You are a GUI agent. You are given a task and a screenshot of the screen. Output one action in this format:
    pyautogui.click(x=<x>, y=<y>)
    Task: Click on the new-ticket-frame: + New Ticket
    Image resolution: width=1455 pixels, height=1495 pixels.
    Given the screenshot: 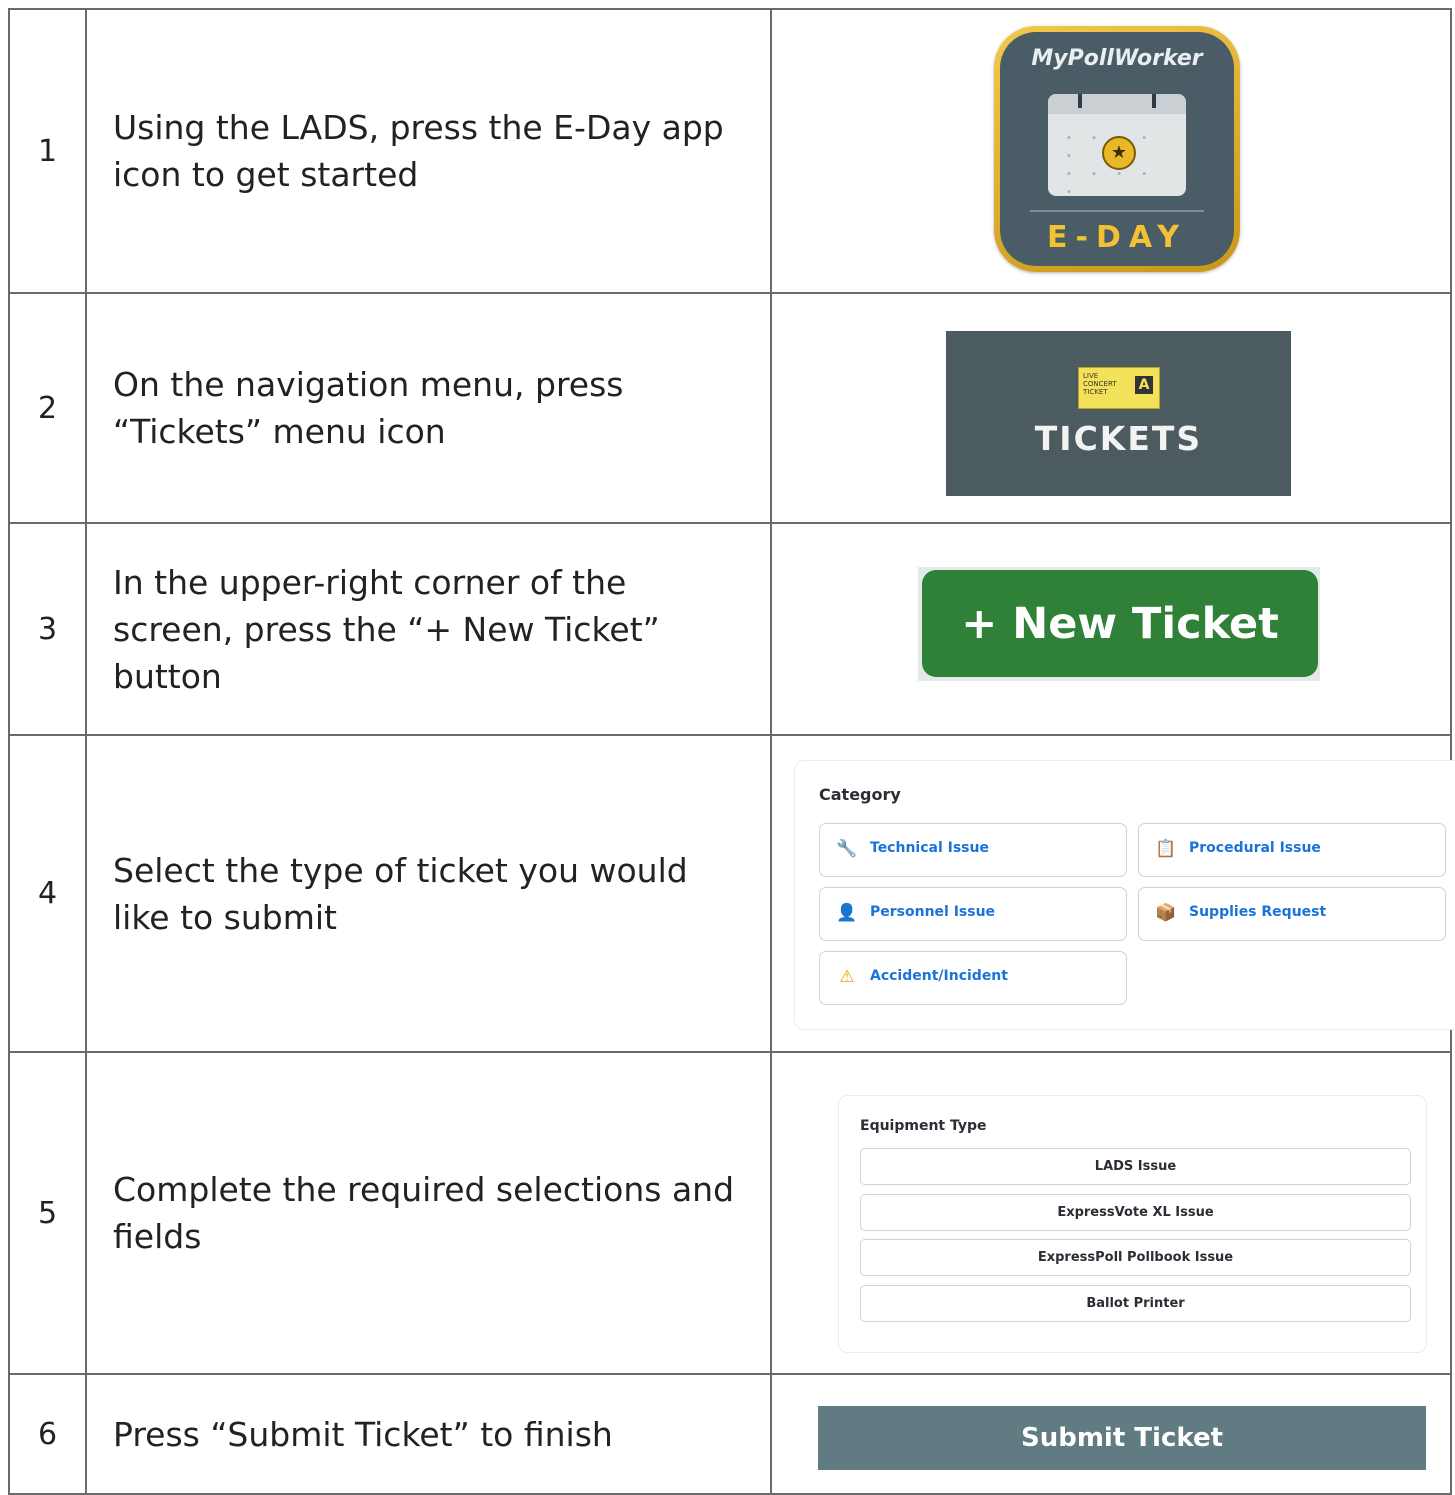 What is the action you would take?
    pyautogui.click(x=1119, y=624)
    